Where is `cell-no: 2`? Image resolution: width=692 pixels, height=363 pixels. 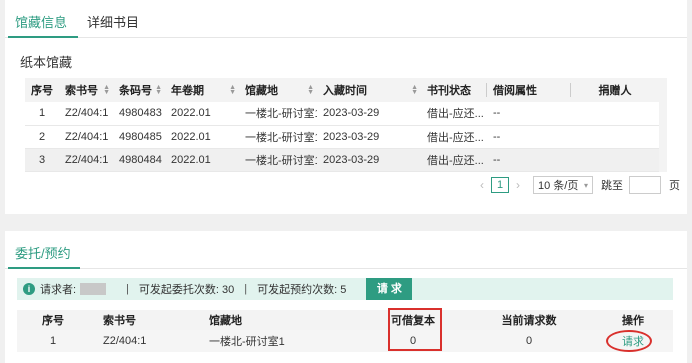
cell-no: 2 is located at coordinates (42, 137).